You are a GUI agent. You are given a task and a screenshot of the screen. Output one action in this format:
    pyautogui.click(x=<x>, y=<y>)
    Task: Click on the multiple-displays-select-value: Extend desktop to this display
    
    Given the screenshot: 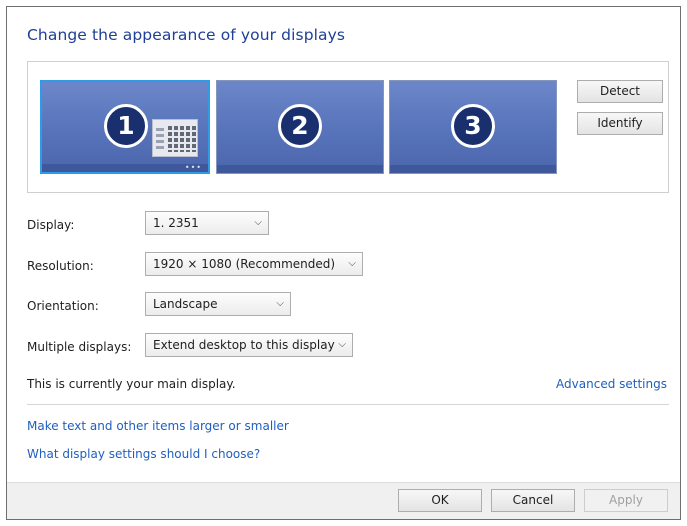 What is the action you would take?
    pyautogui.click(x=244, y=345)
    